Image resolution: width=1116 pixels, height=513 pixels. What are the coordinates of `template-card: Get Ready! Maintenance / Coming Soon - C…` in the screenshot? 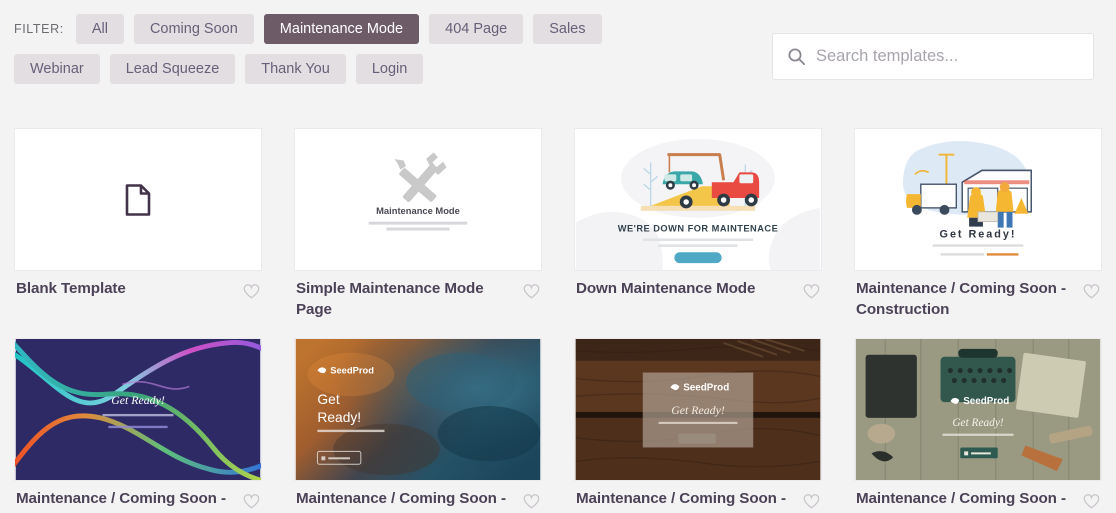 It's located at (978, 224).